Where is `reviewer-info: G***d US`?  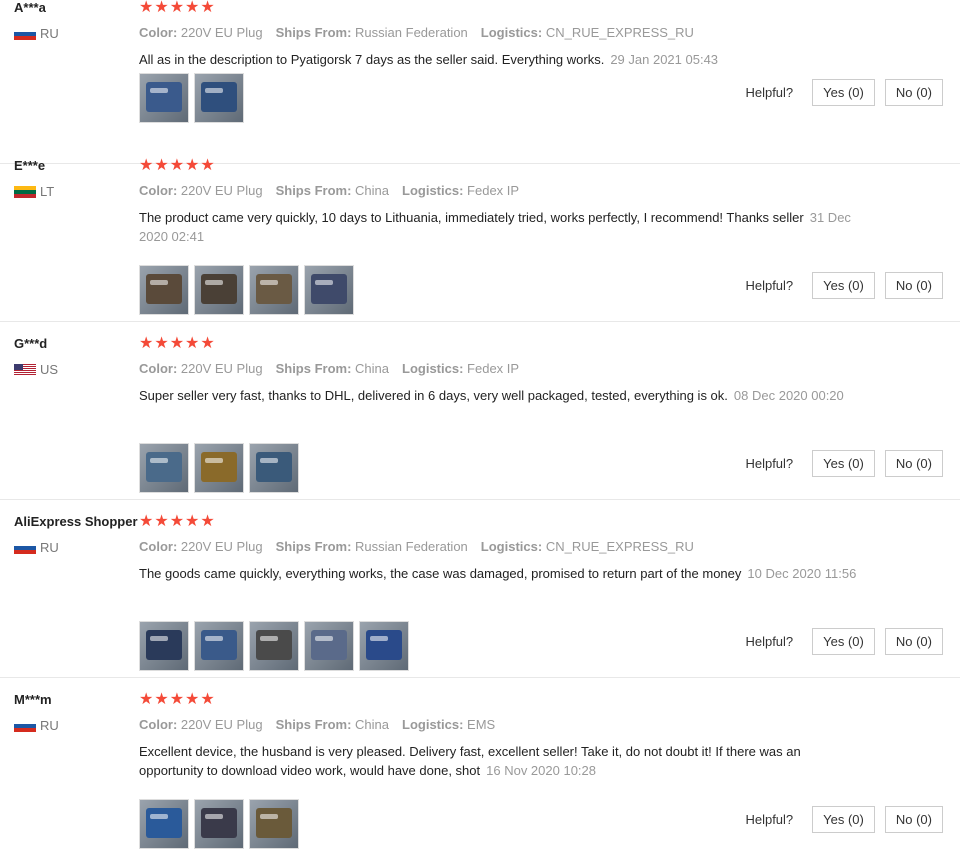
reviewer-info: G***d US is located at coordinates (76, 357).